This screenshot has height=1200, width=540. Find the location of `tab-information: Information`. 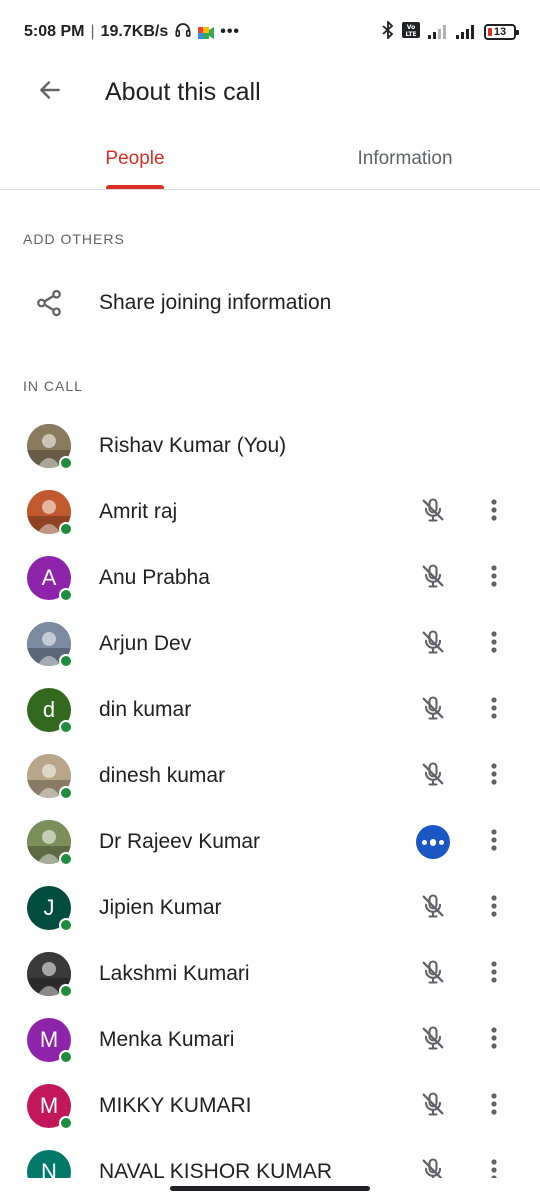

tab-information: Information is located at coordinates (405, 158).